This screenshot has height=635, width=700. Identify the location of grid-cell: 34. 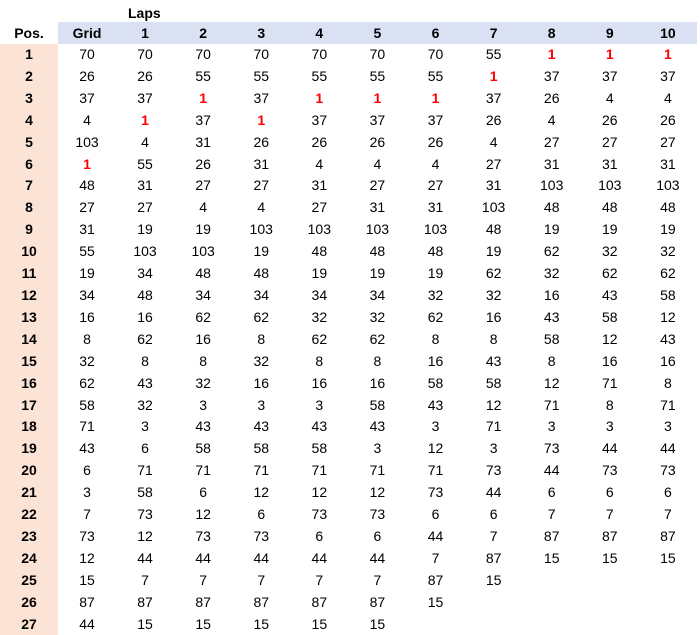
(87, 294).